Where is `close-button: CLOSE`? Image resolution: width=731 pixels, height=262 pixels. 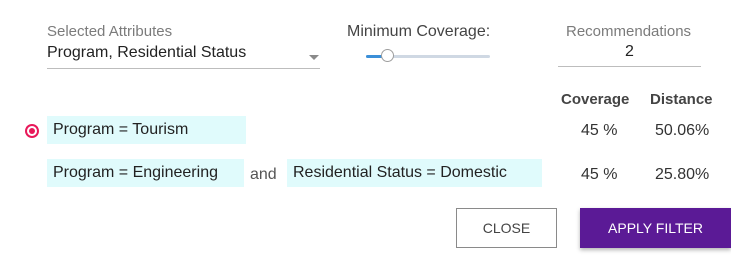 close-button: CLOSE is located at coordinates (506, 228).